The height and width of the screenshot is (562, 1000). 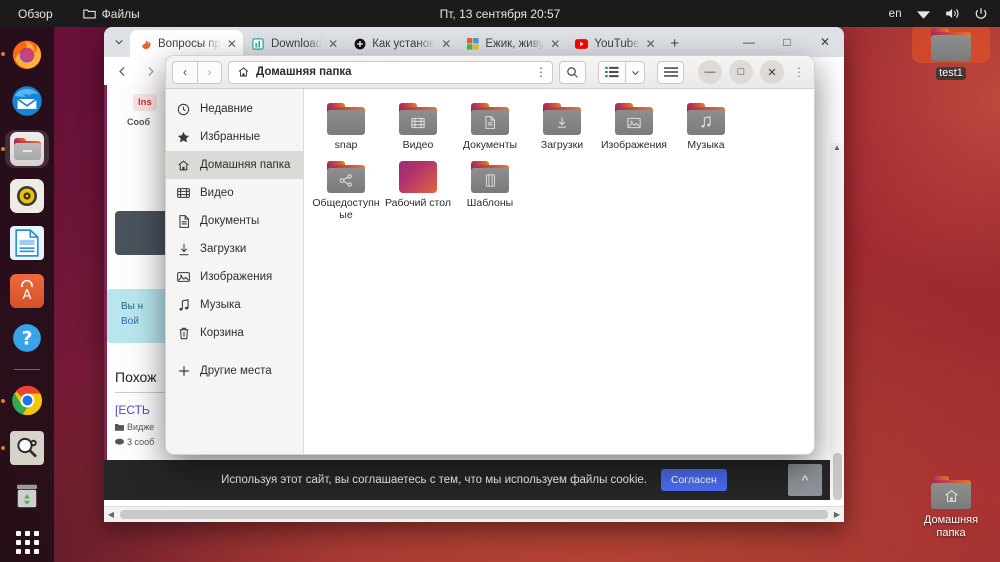 I want to click on sidebar-item-label: Другие места, so click(x=236, y=371).